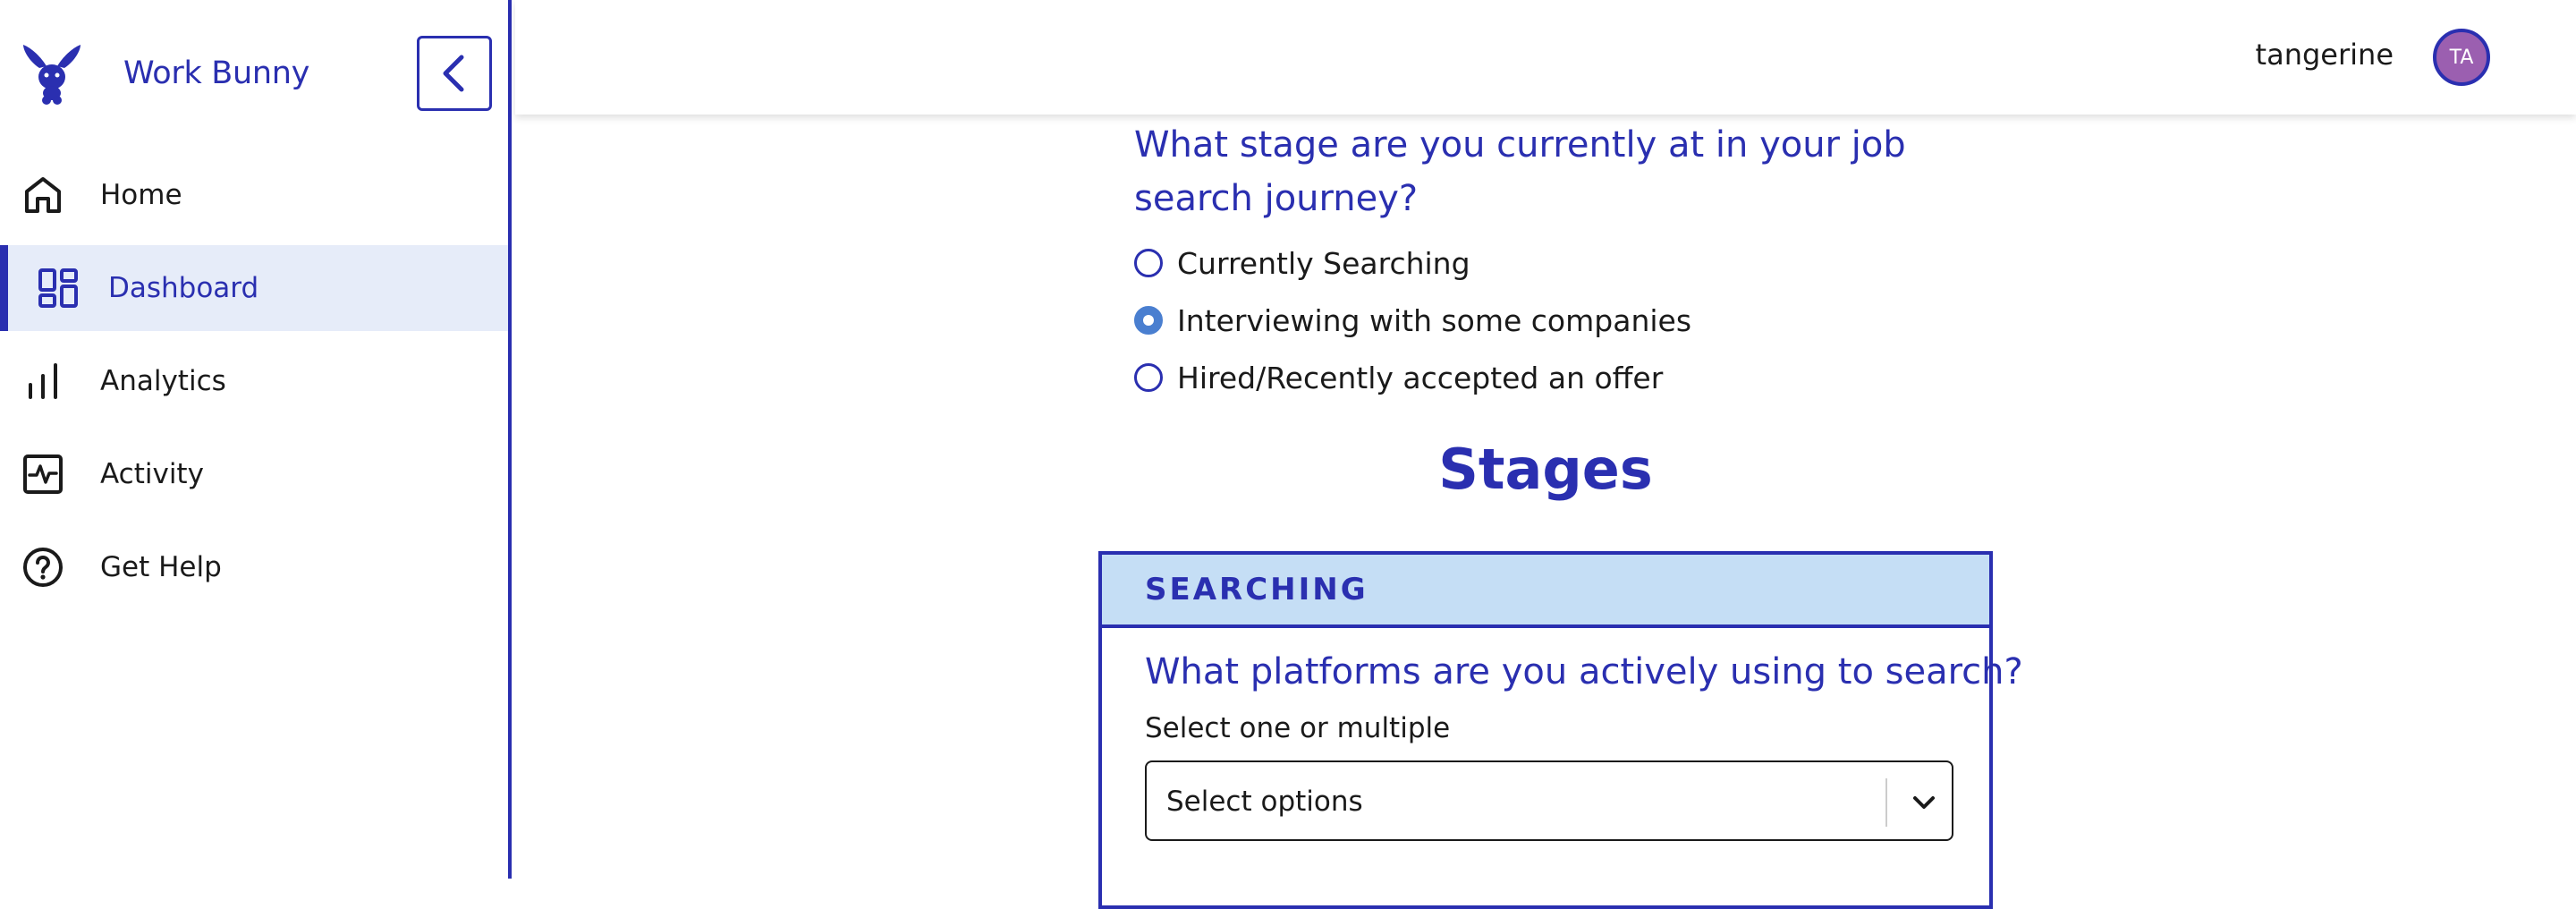 The width and height of the screenshot is (2576, 909). What do you see at coordinates (216, 73) in the screenshot?
I see `app-name: Work Bunny` at bounding box center [216, 73].